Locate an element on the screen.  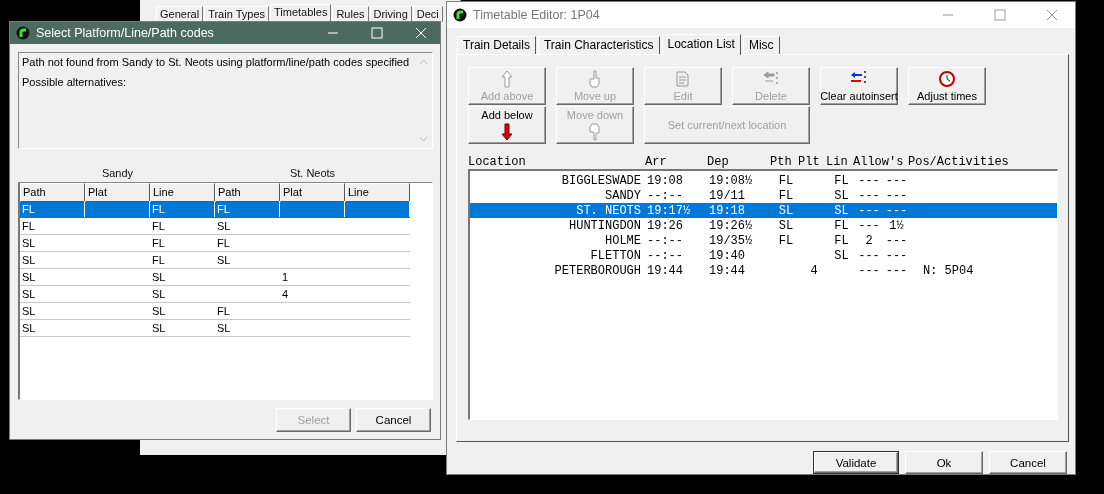
hand-pointing-up-icon is located at coordinates (595, 79).